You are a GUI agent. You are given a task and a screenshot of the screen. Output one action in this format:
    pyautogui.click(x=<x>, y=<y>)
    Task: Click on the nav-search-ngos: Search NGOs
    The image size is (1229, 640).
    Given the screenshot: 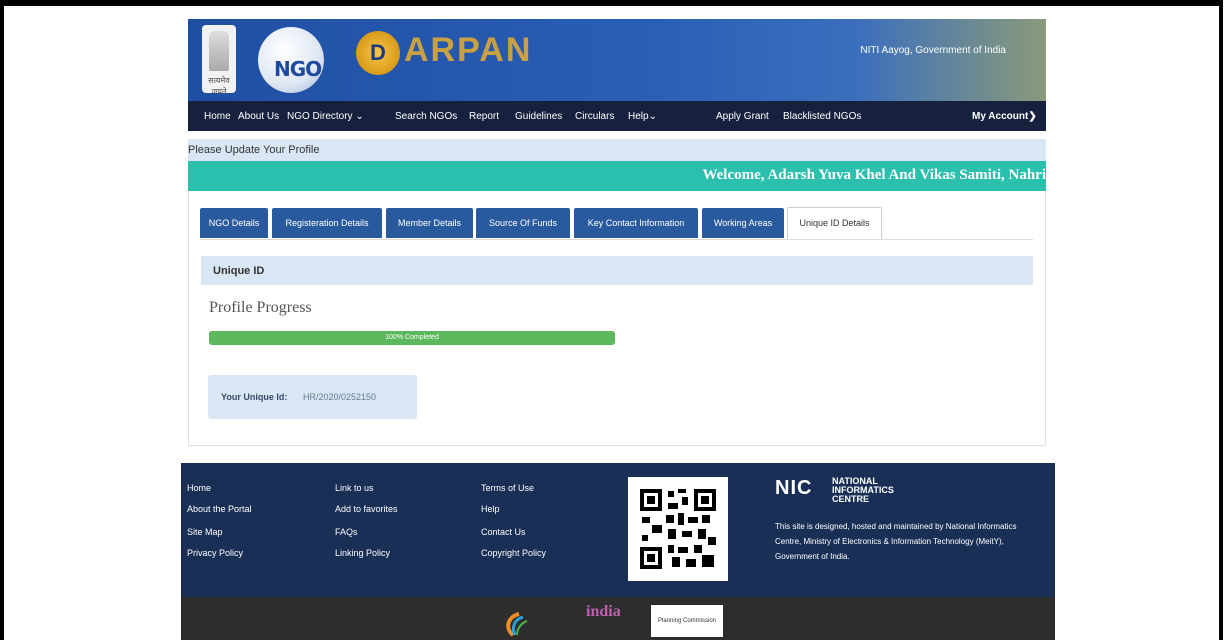 What is the action you would take?
    pyautogui.click(x=426, y=116)
    